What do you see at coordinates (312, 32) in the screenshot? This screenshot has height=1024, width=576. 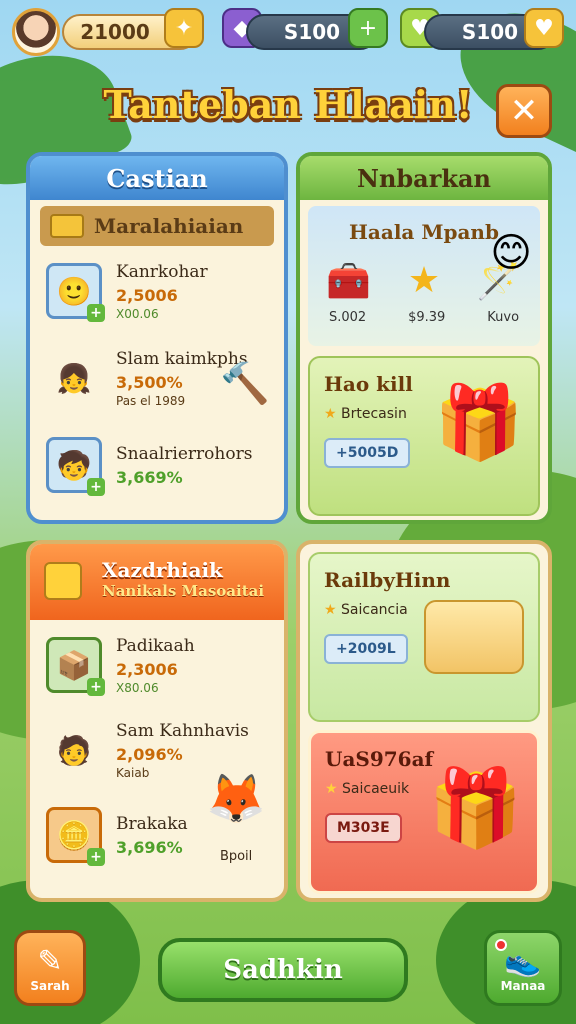 I see `gem-value: S100` at bounding box center [312, 32].